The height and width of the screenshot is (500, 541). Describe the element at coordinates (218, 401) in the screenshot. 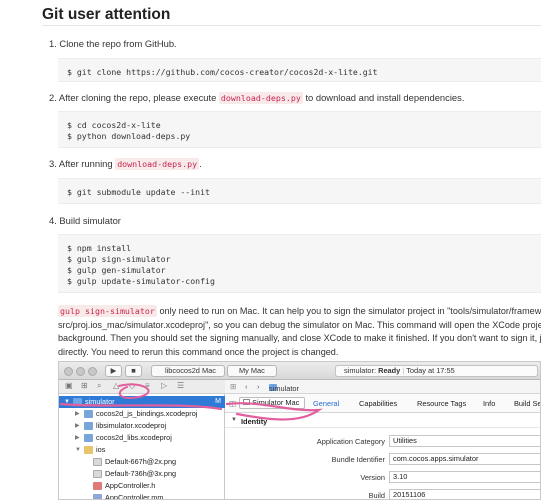

I see `modified-mark: M` at that location.